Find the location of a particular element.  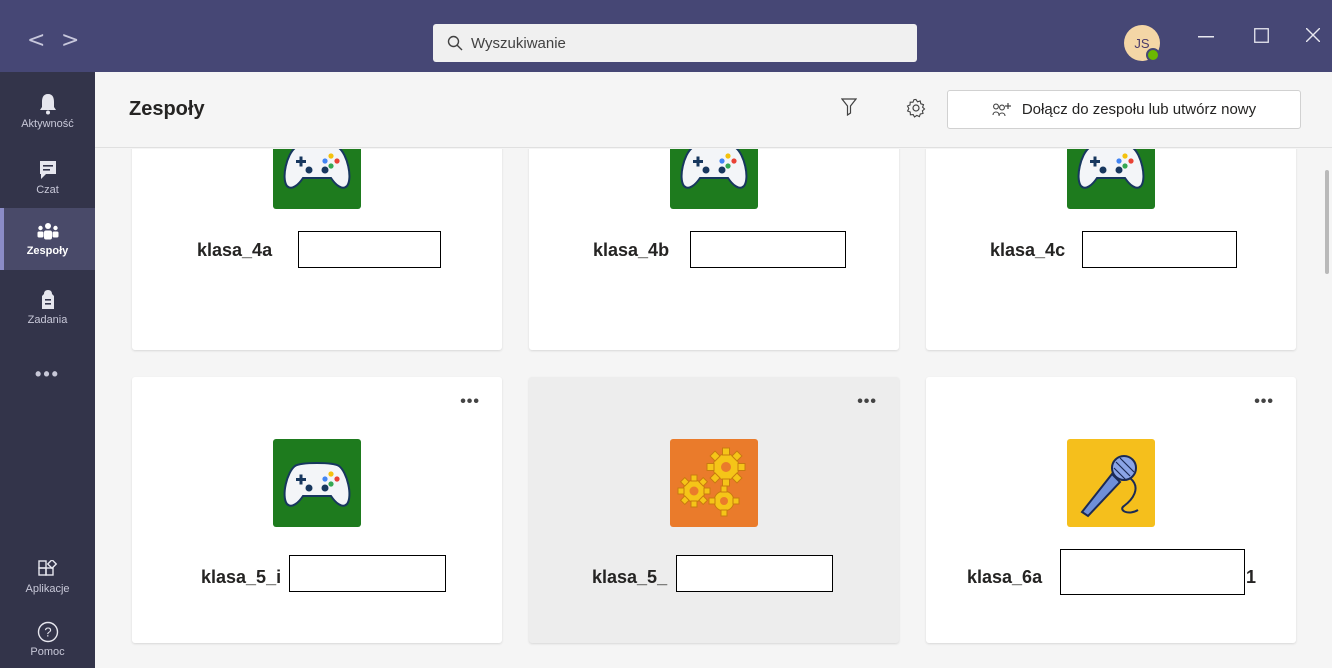

team-card-klasa-6a: ••• klasa_6a 1 is located at coordinates (1111, 510).